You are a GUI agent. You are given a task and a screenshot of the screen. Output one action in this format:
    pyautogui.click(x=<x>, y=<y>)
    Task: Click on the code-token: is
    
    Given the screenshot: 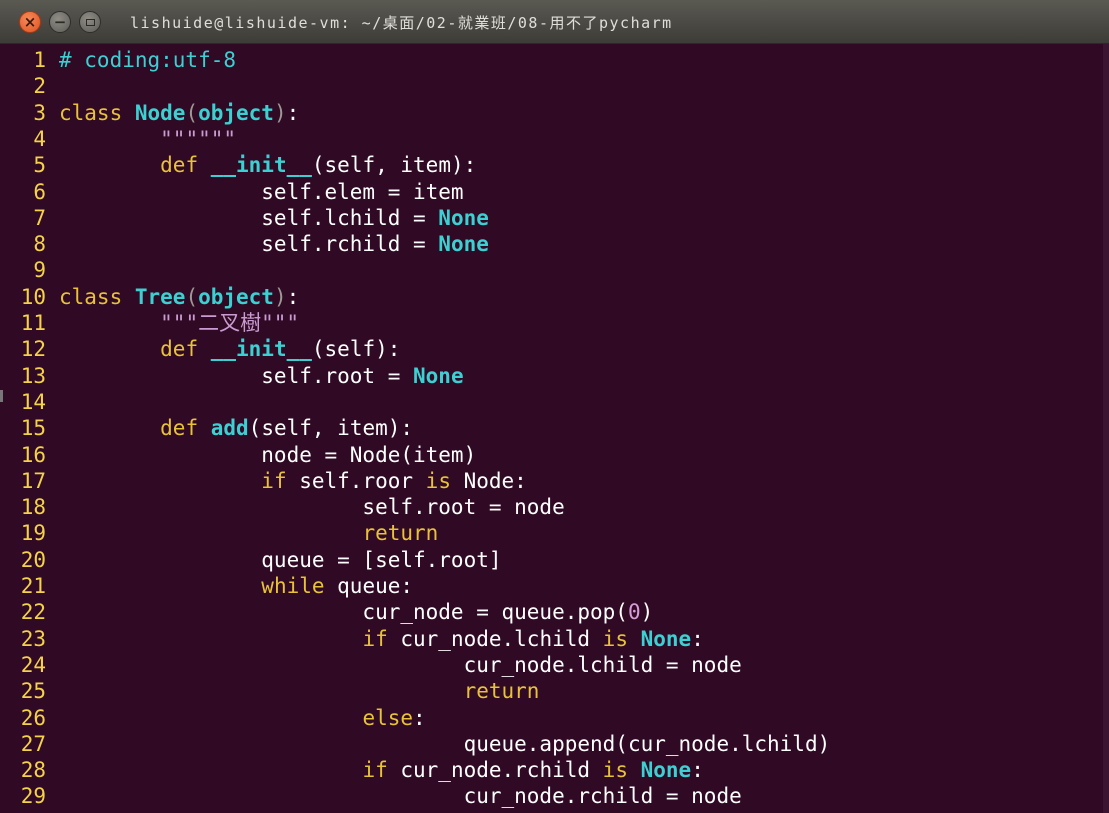 What is the action you would take?
    pyautogui.click(x=444, y=480)
    